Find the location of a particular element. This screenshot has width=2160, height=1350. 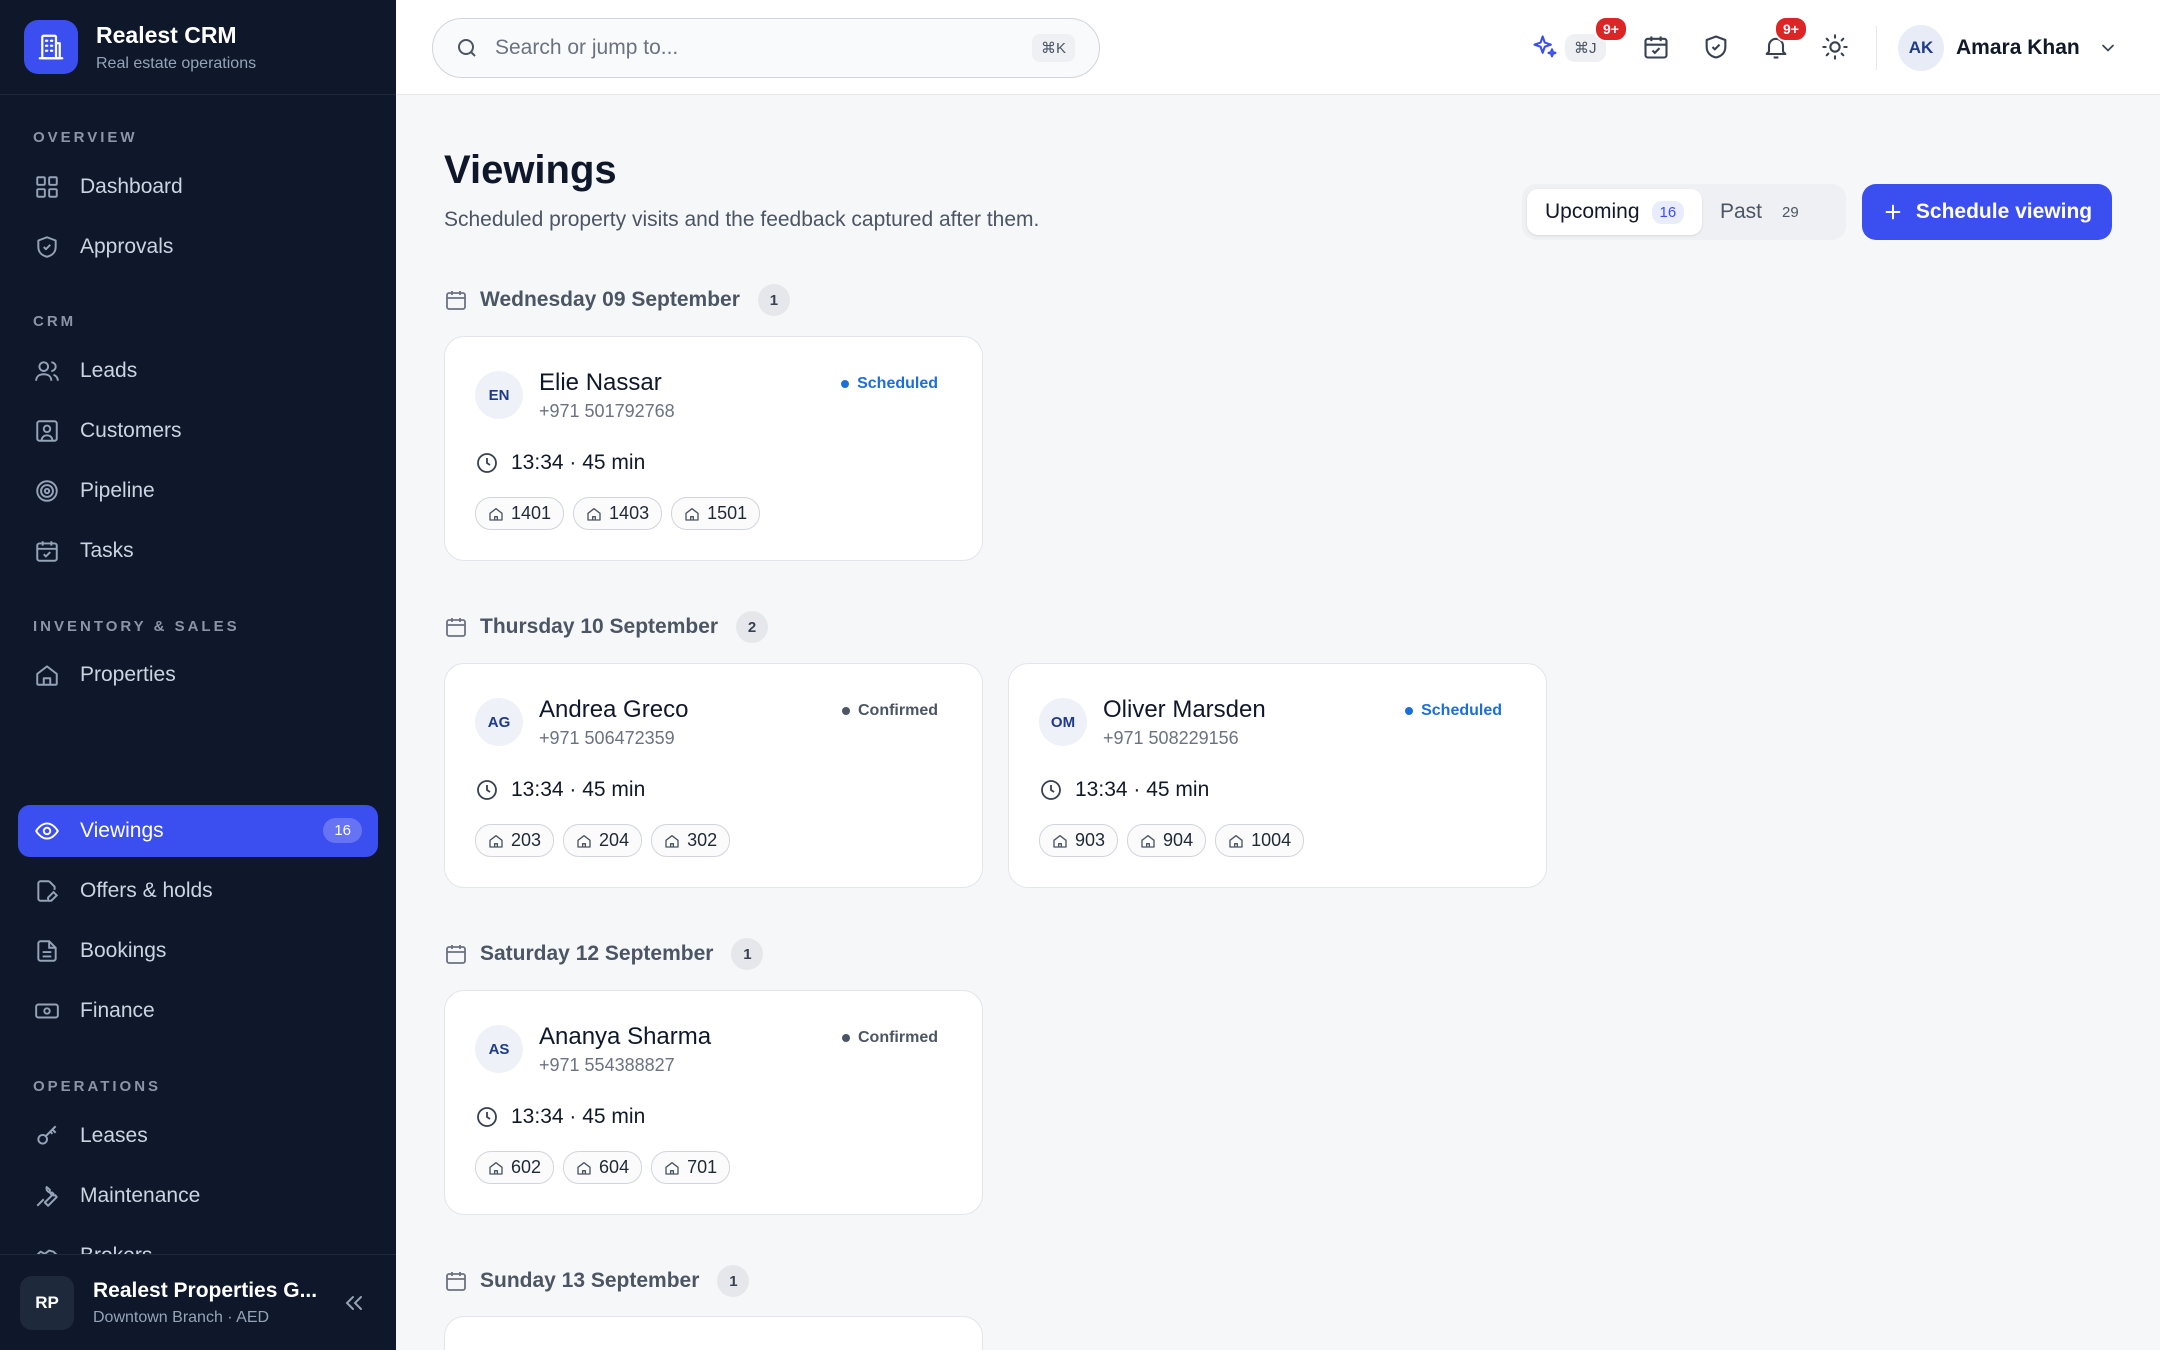

calendar-button is located at coordinates (1656, 47).